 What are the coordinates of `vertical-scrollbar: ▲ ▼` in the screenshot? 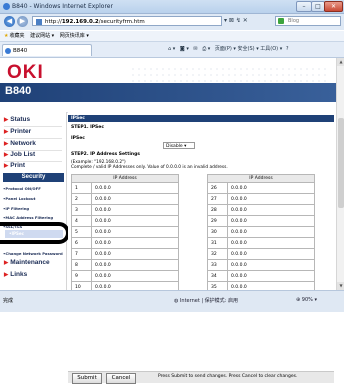 It's located at (340, 174).